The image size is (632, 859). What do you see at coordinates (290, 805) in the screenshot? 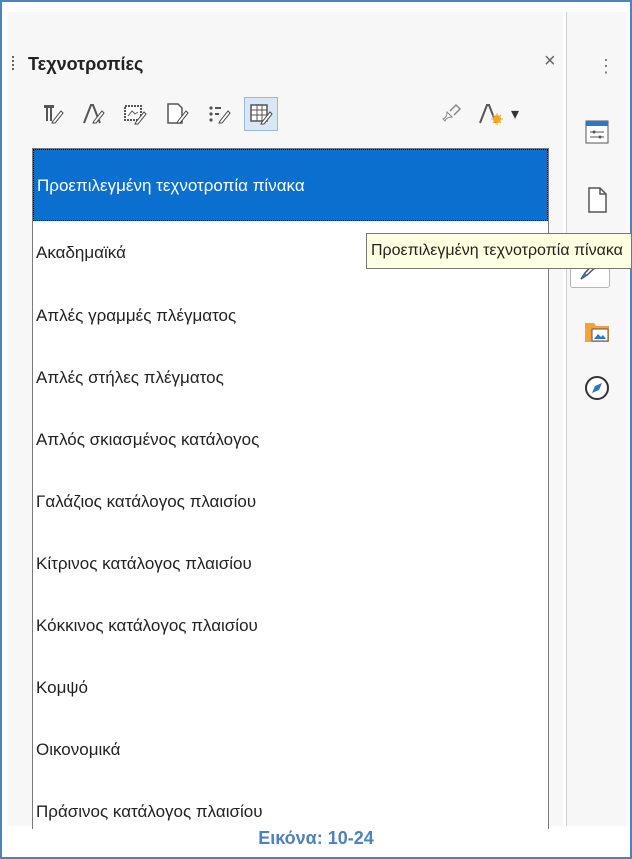
I see `list-item: Πράσινος κατάλογος πλαισίου` at bounding box center [290, 805].